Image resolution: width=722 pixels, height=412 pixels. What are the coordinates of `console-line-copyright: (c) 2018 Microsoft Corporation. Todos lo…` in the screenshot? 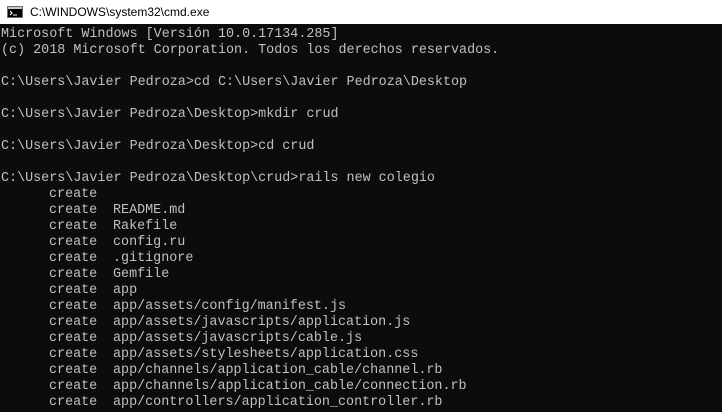 It's located at (250, 50).